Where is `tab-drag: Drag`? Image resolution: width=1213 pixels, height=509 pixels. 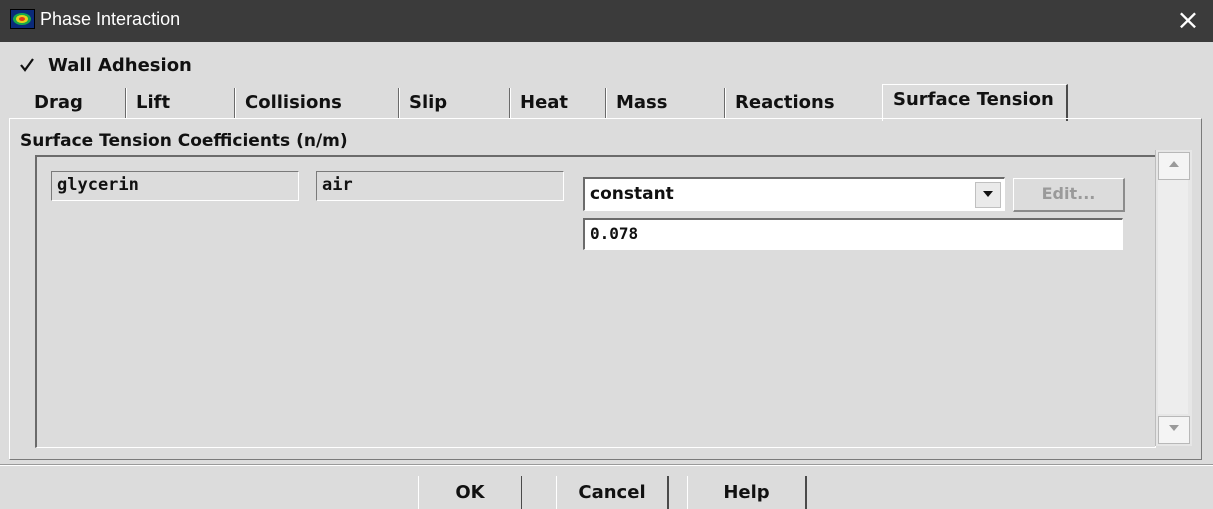 tab-drag: Drag is located at coordinates (52, 103).